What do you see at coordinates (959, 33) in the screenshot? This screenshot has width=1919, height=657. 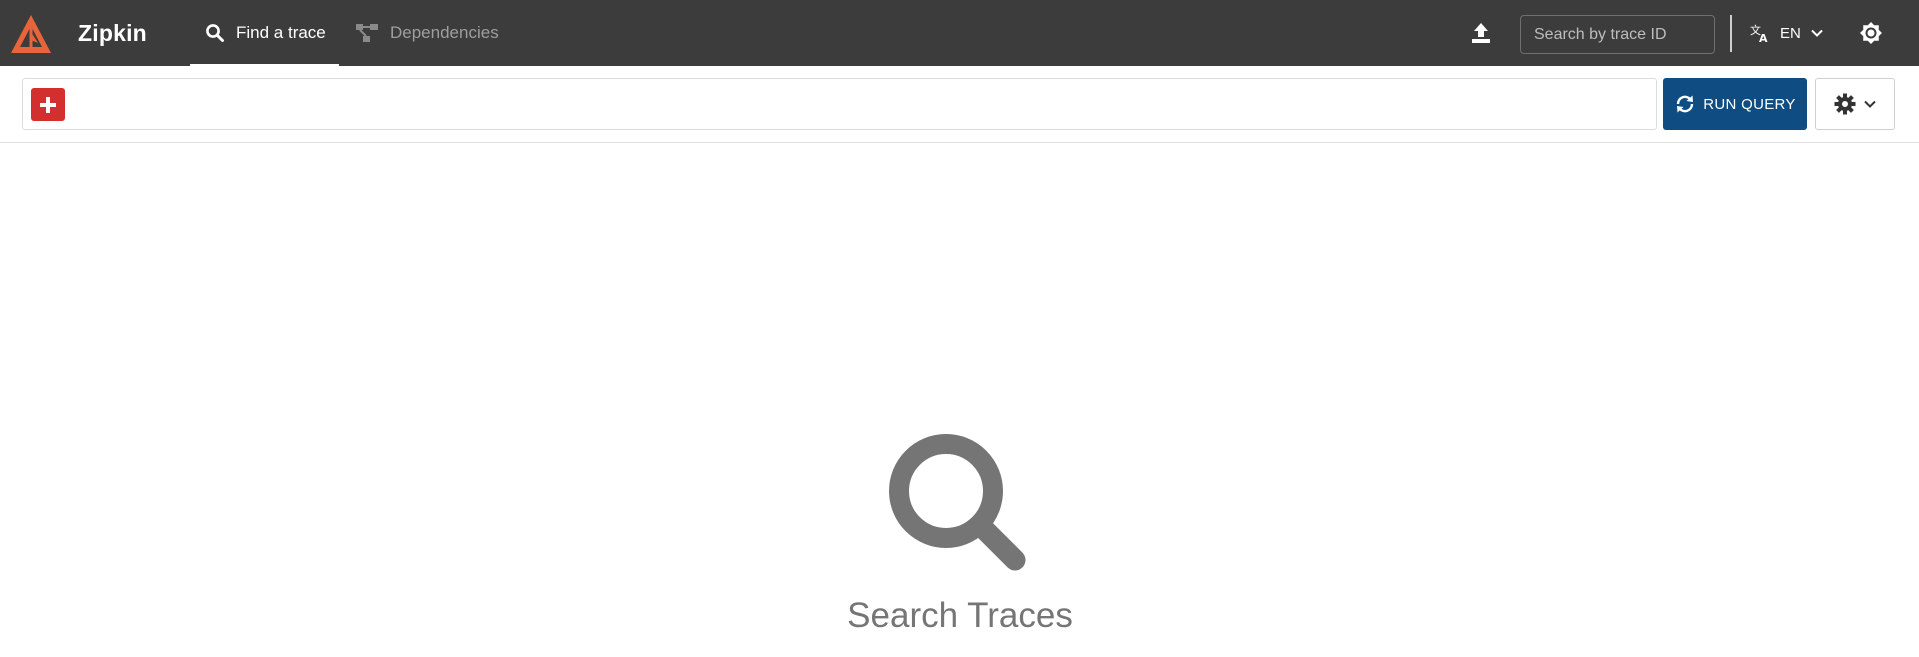 I see `app-header: Zipkin Find a trace Dependencies 文 A EN` at bounding box center [959, 33].